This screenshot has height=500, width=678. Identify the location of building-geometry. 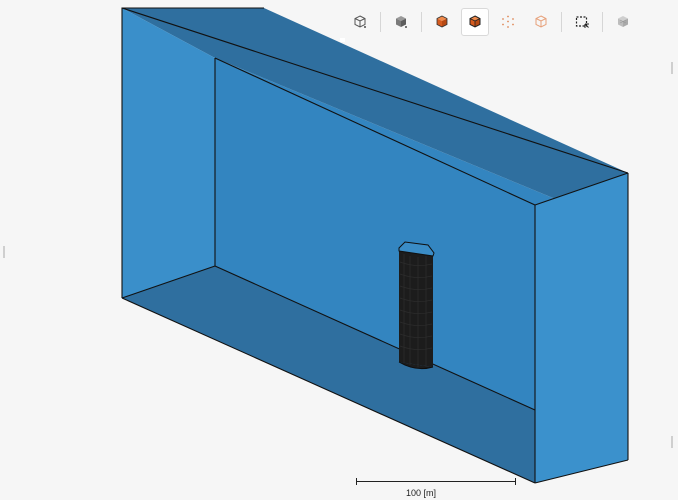
(416, 305).